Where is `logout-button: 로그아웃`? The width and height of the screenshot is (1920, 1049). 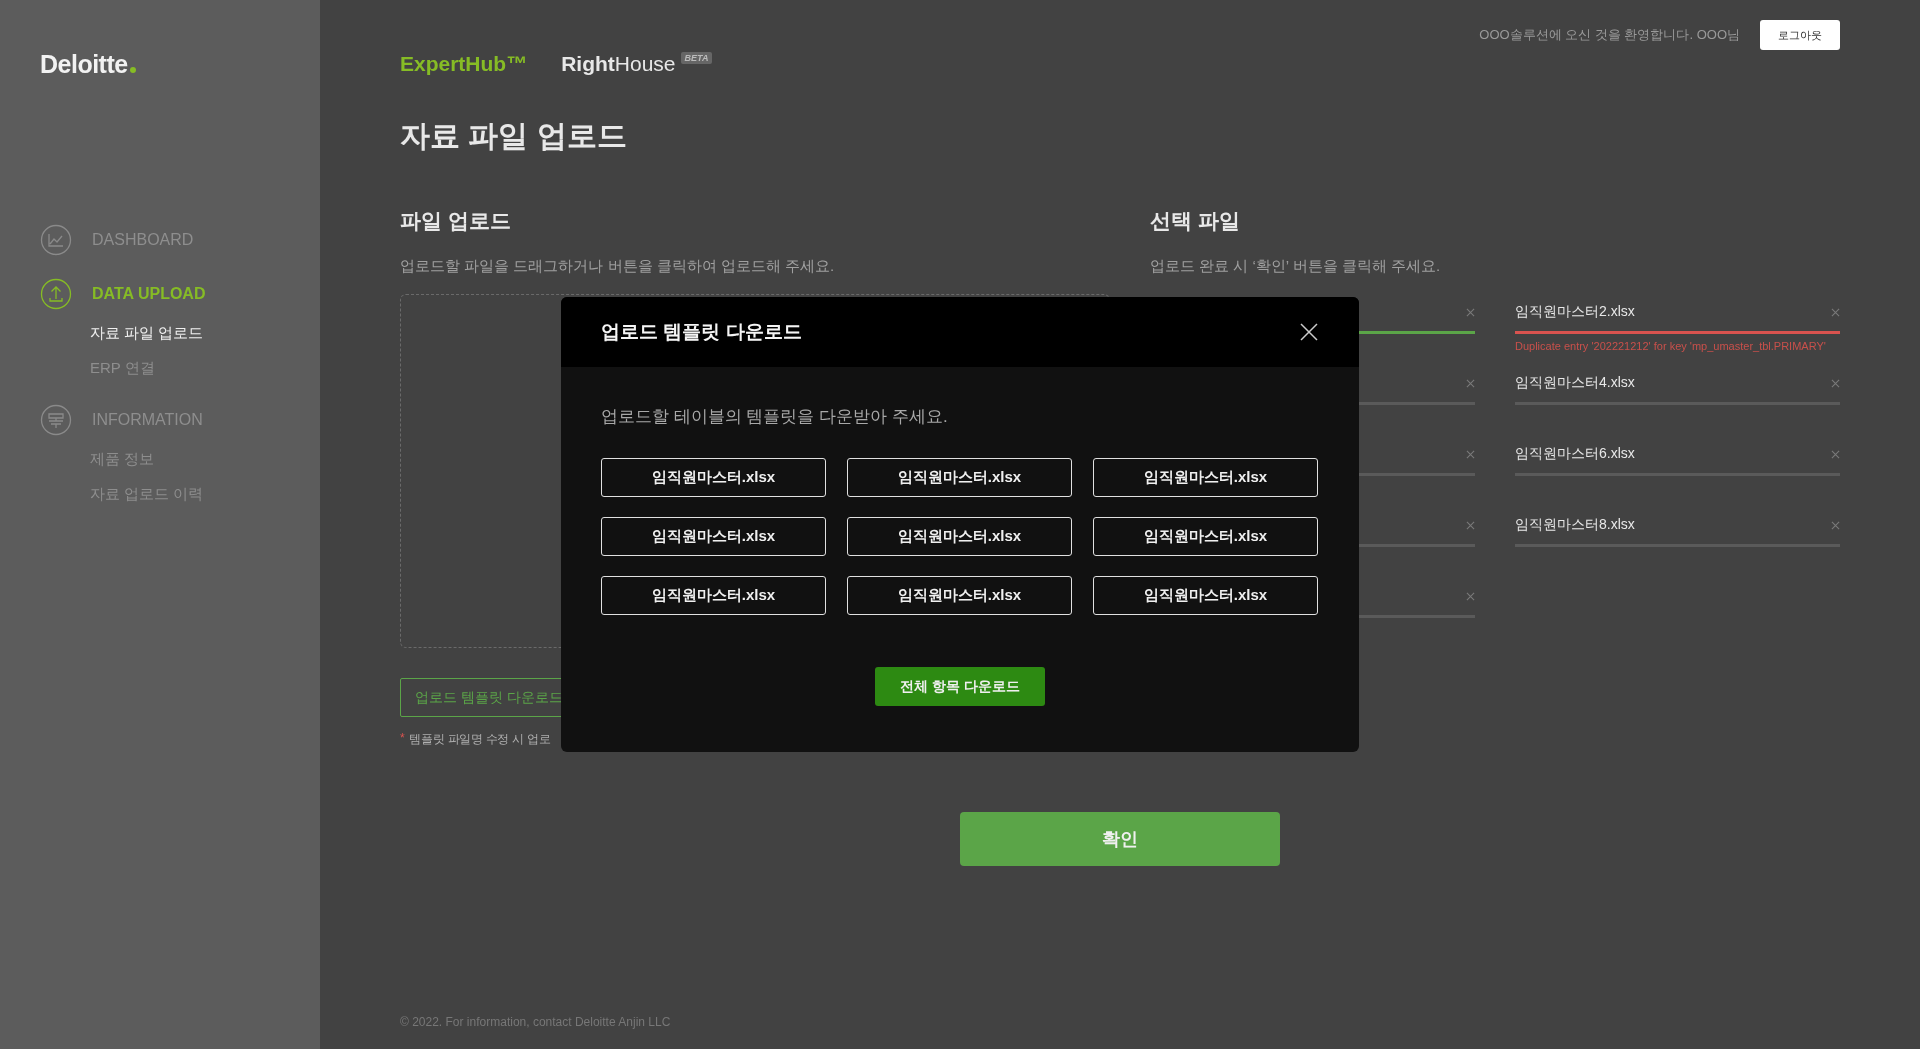
logout-button: 로그아웃 is located at coordinates (1800, 35).